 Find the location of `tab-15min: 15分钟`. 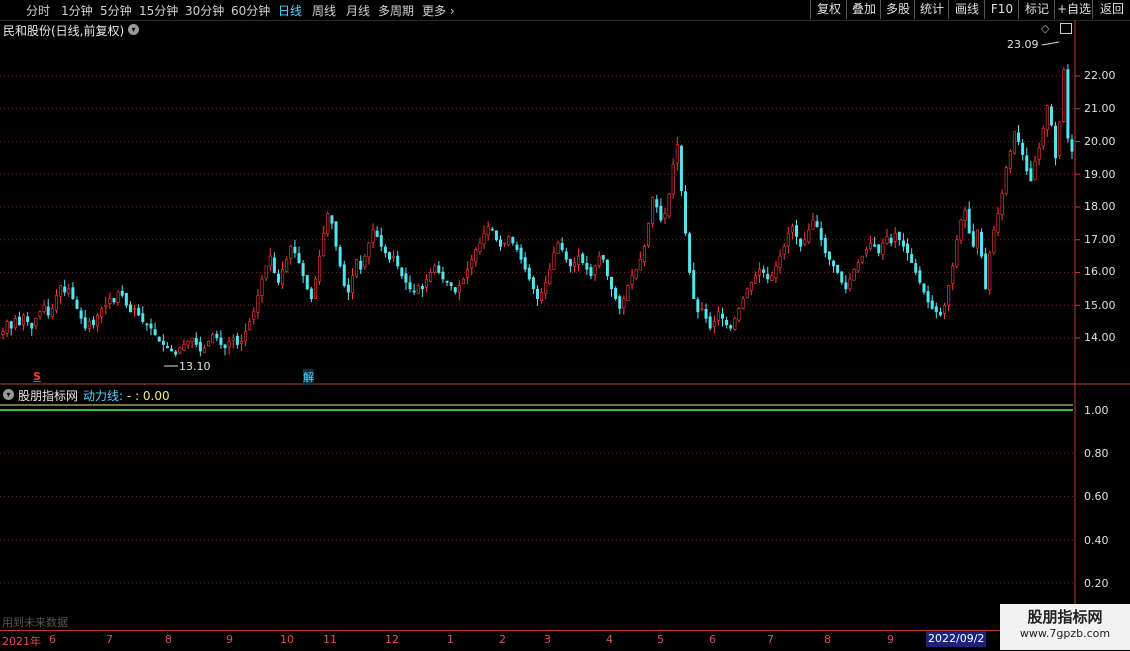

tab-15min: 15分钟 is located at coordinates (158, 10).